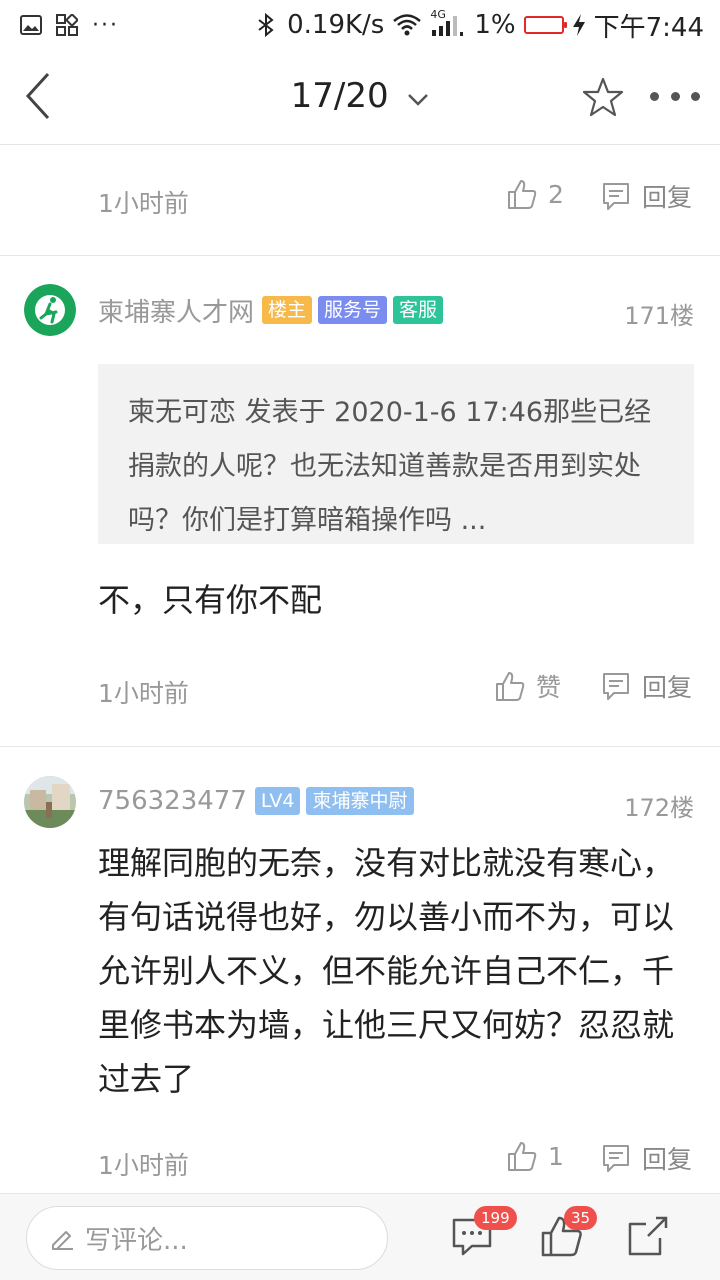 This screenshot has height=1280, width=720. Describe the element at coordinates (495, 25) in the screenshot. I see `battery-percent: 1%` at that location.